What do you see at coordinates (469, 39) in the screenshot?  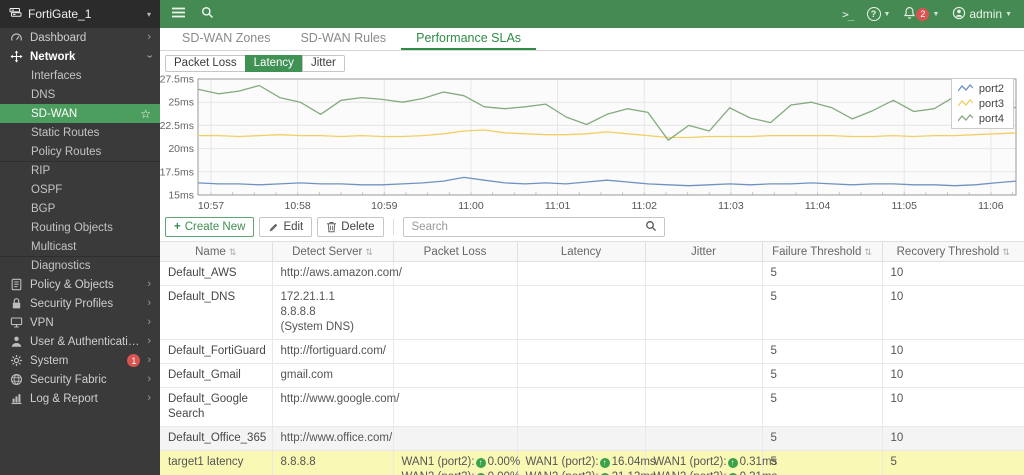 I see `tab-performance-slas: Performance SLAs` at bounding box center [469, 39].